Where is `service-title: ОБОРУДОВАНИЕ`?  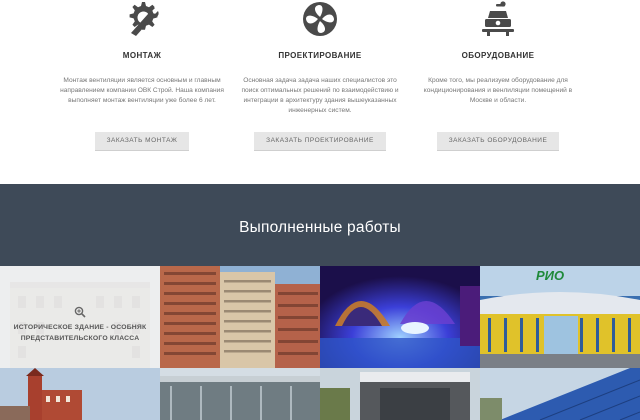
service-title: ОБОРУДОВАНИЕ is located at coordinates (498, 55).